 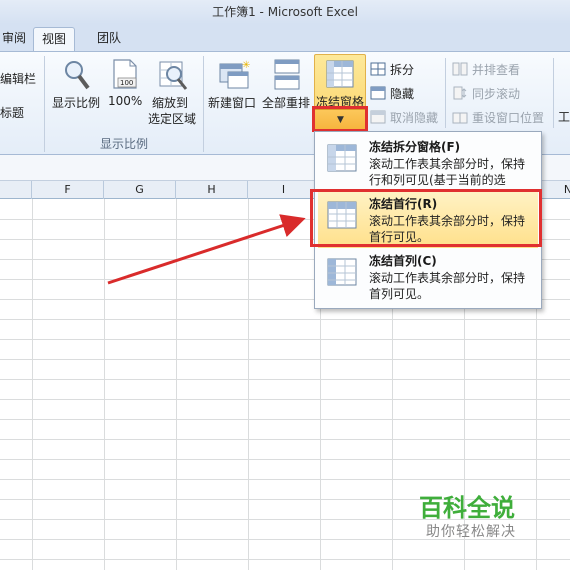 I want to click on switch-window-partial: 工, so click(x=564, y=116).